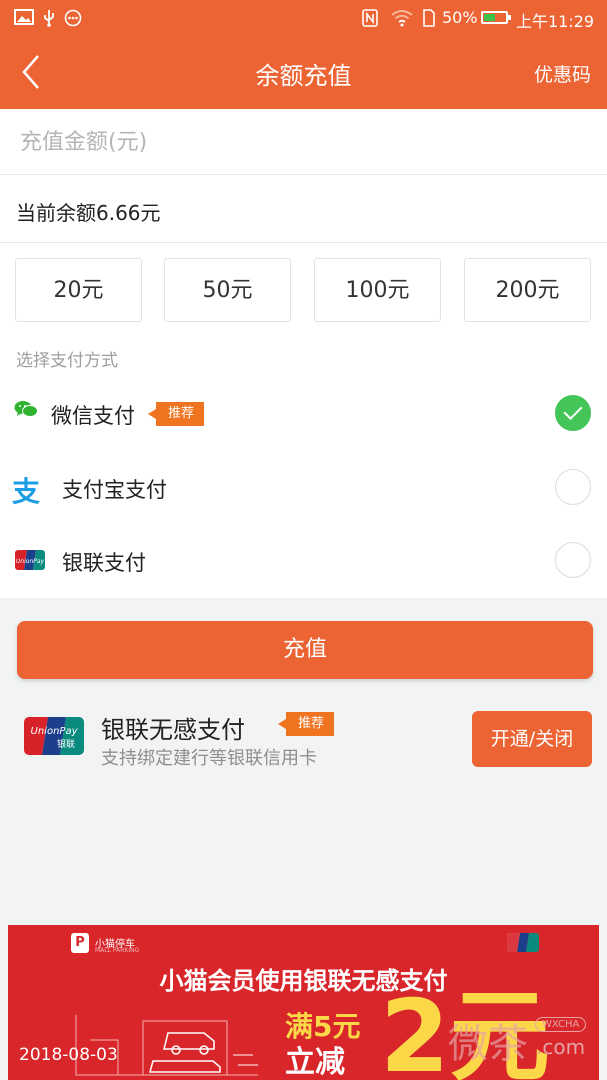  I want to click on payment-option-label: 银联支付, so click(104, 563).